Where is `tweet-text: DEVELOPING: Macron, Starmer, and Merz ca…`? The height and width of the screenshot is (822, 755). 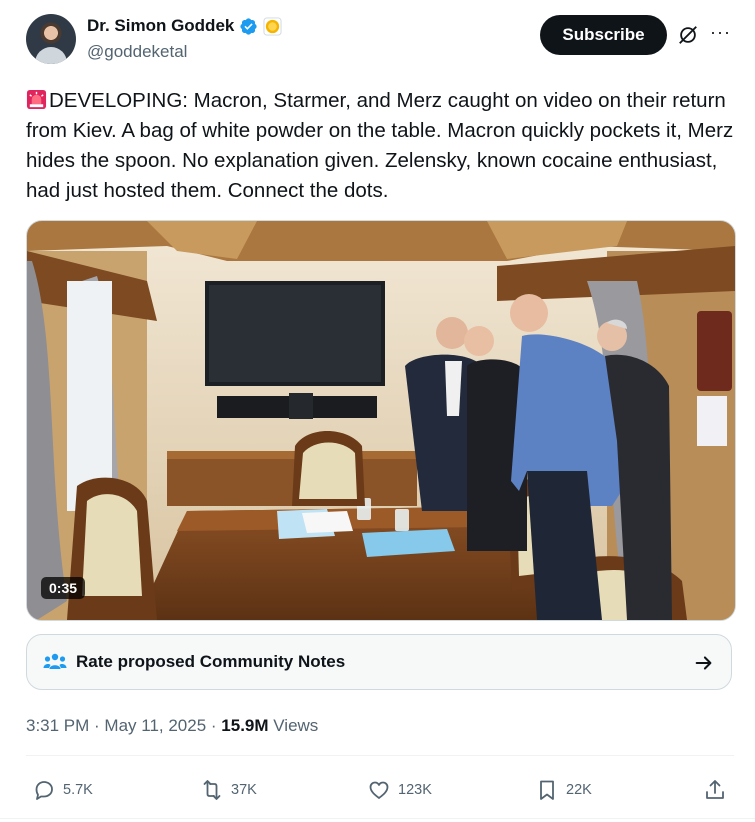 tweet-text: DEVELOPING: Macron, Starmer, and Merz ca… is located at coordinates (382, 146).